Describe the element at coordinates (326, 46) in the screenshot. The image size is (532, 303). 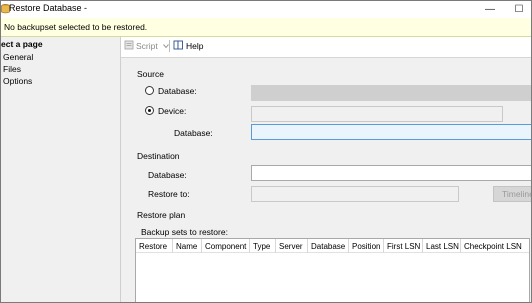
I see `toolbar: Script Help` at that location.